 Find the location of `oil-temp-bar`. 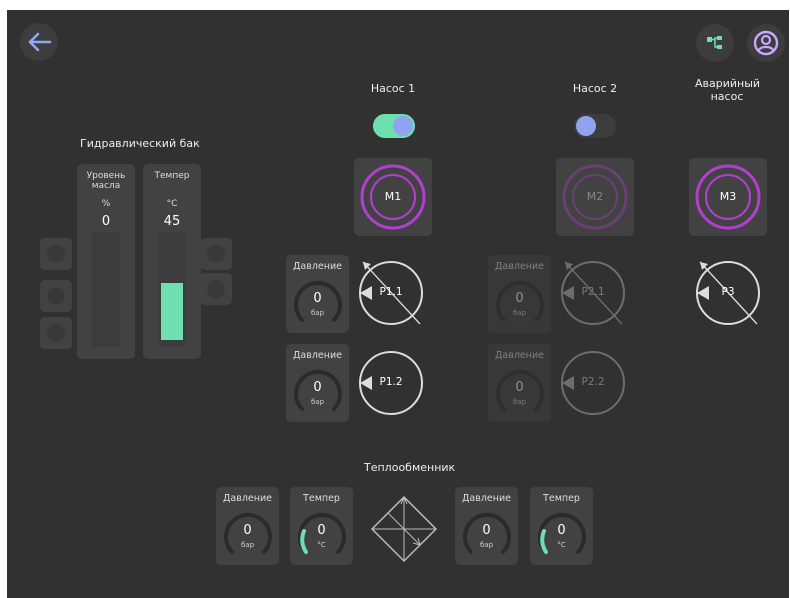

oil-temp-bar is located at coordinates (172, 289).